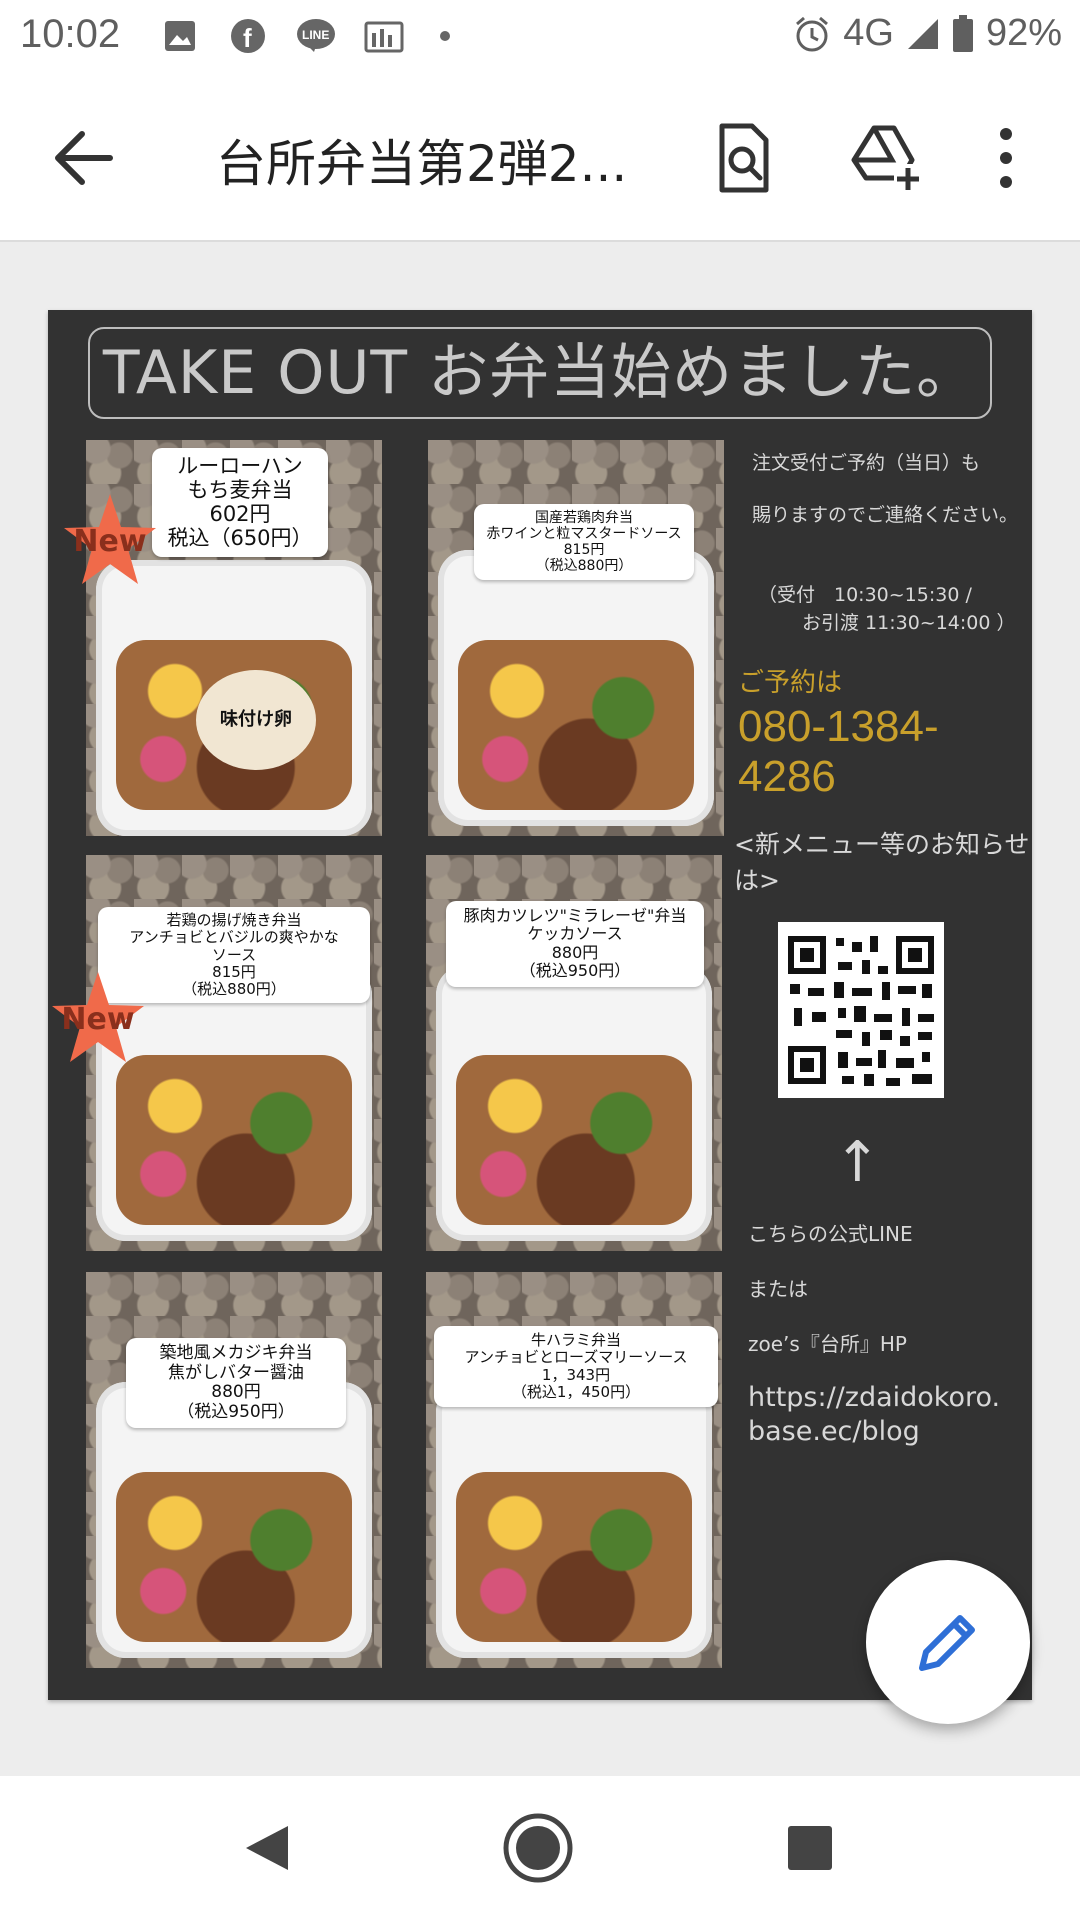 The image size is (1080, 1920). What do you see at coordinates (861, 1010) in the screenshot?
I see `qr-code` at bounding box center [861, 1010].